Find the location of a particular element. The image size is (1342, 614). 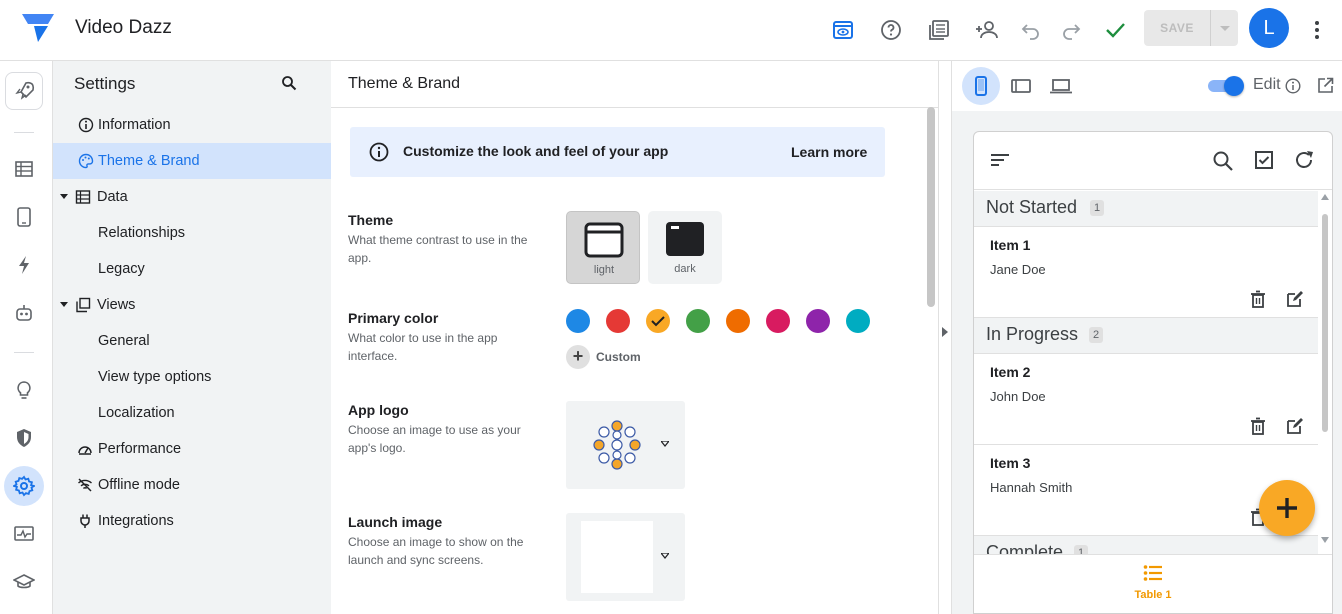

rail-settings is located at coordinates (24, 486).